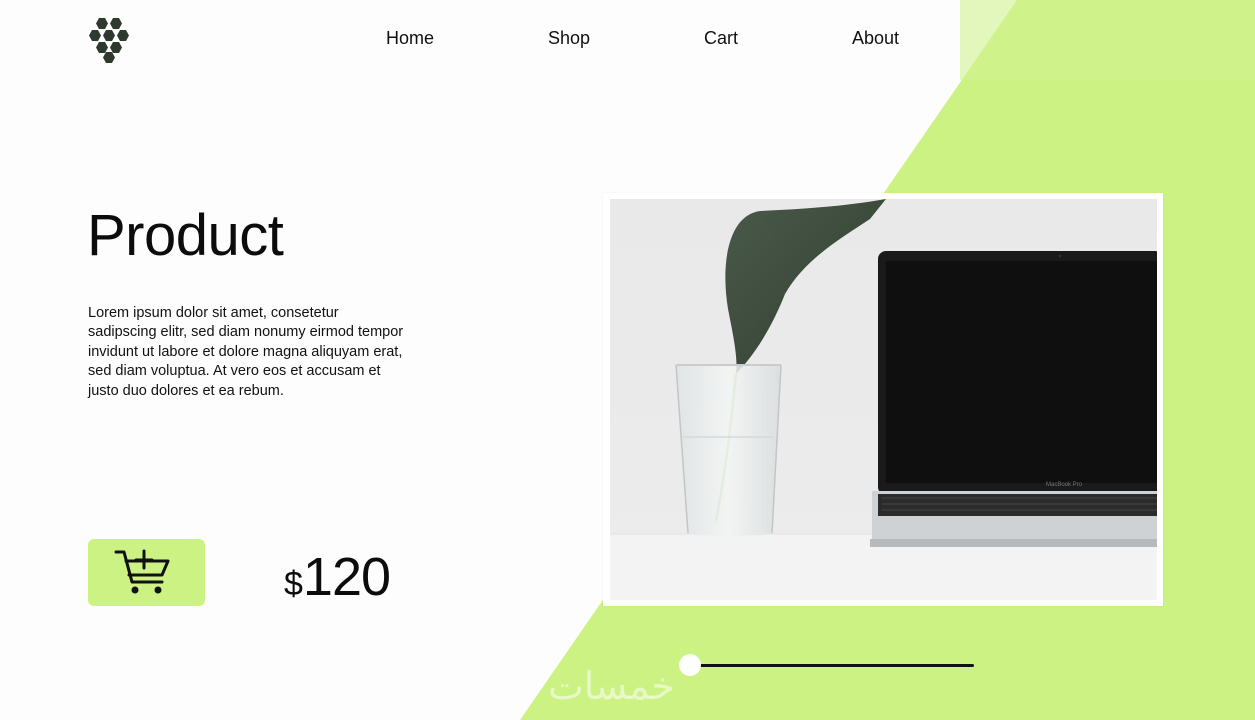 This screenshot has height=720, width=1255. Describe the element at coordinates (690, 665) in the screenshot. I see `slider-knob` at that location.